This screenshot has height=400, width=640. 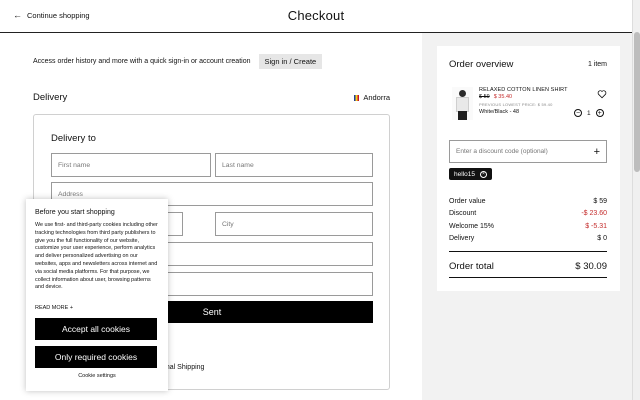 What do you see at coordinates (471, 266) in the screenshot?
I see `order-total-label: Order total` at bounding box center [471, 266].